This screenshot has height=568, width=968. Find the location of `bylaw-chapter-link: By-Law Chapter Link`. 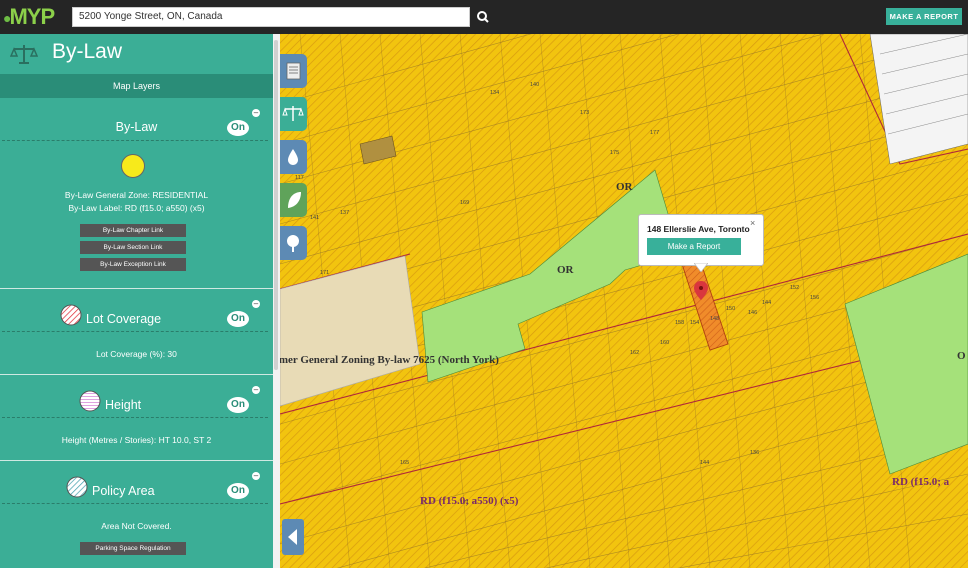

bylaw-chapter-link: By-Law Chapter Link is located at coordinates (133, 230).